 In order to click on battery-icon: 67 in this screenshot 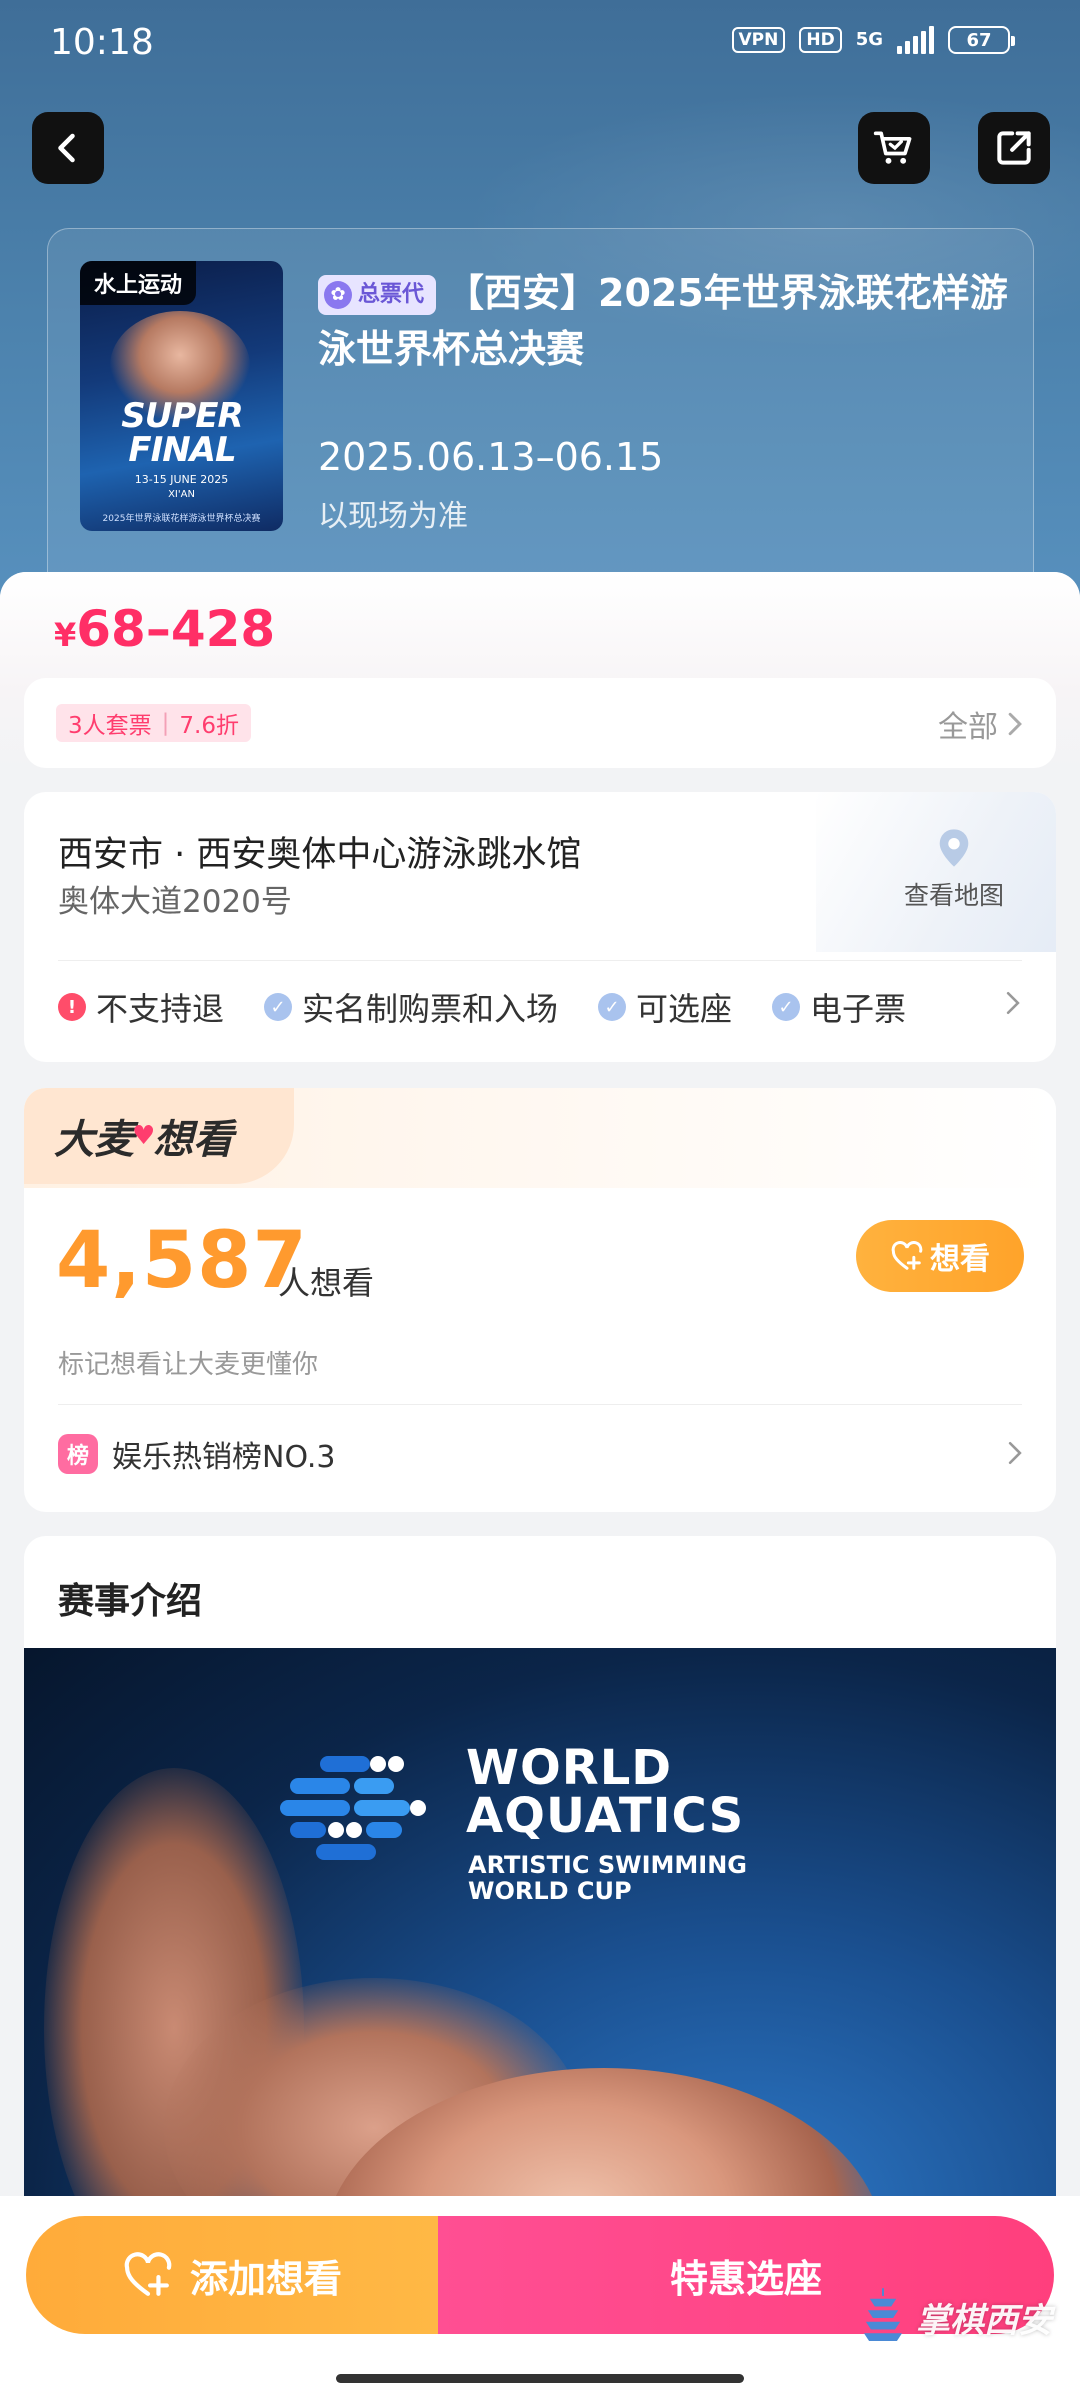, I will do `click(981, 40)`.